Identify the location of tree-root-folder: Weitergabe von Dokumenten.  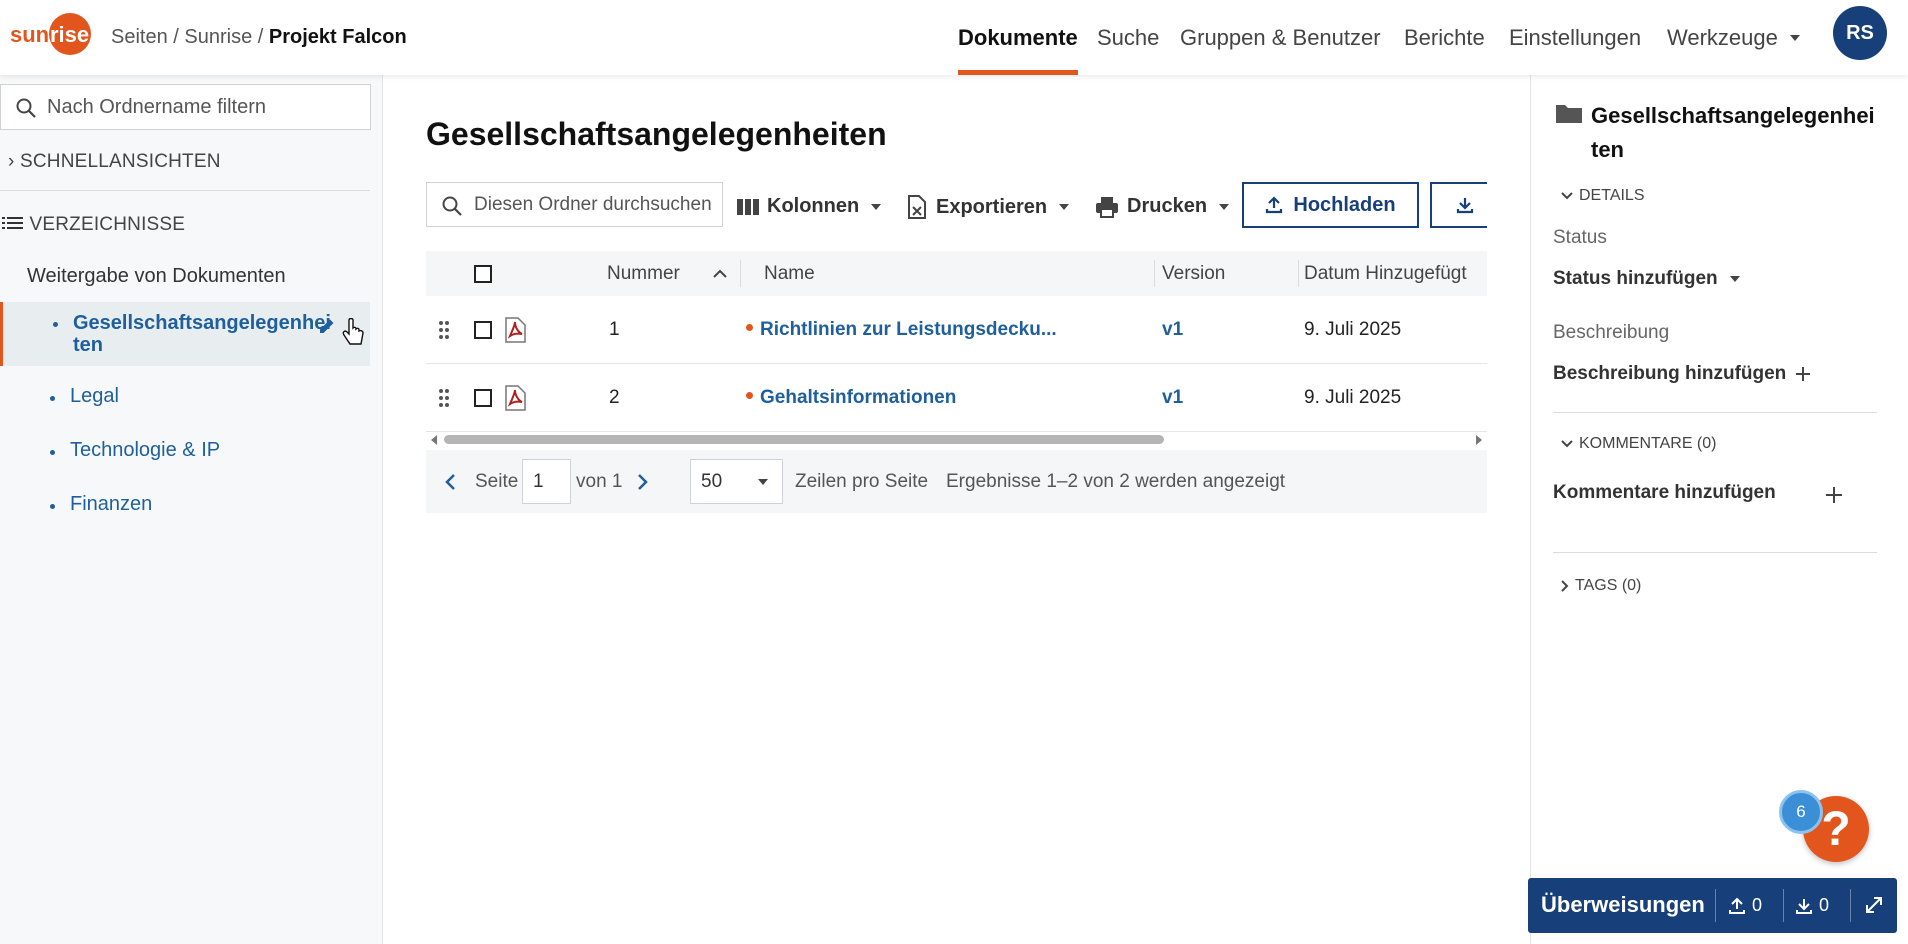
(156, 276).